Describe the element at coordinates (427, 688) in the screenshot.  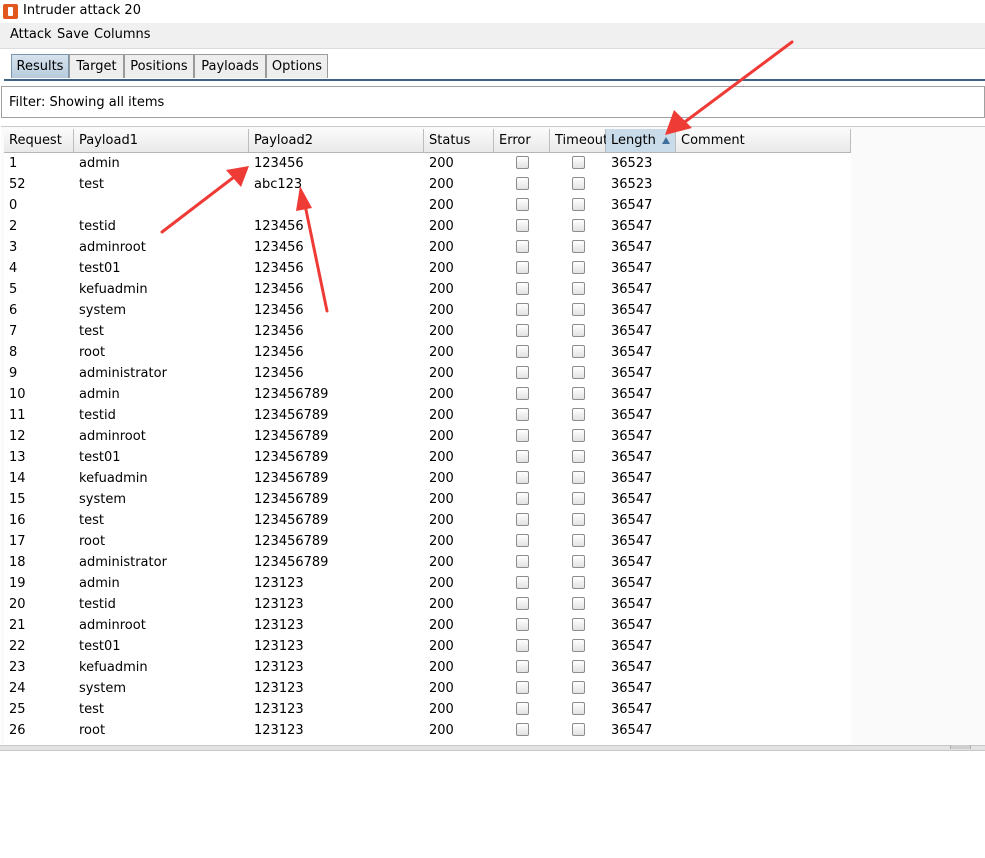
I see `table-row: 24 system 123123 200 36547` at that location.